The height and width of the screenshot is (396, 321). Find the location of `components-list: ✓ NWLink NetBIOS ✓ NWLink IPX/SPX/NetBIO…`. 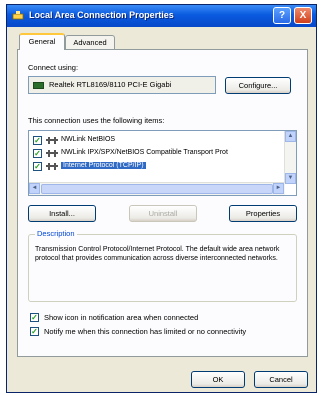

components-list: ✓ NWLink NetBIOS ✓ NWLink IPX/SPX/NetBIO… is located at coordinates (162, 163).